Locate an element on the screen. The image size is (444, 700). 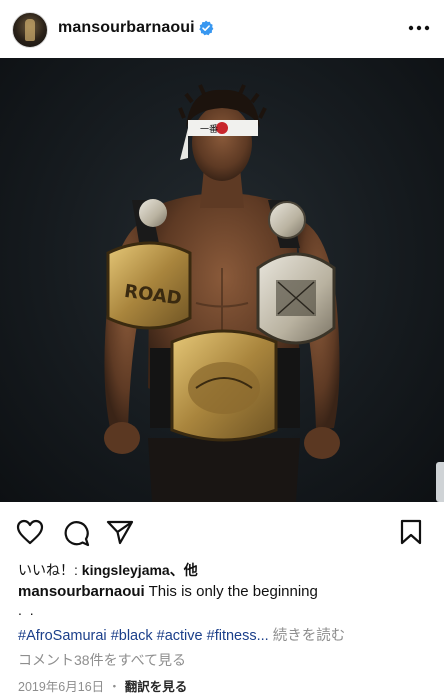
post-footer: 2019年6月16日・翻訳を見る is located at coordinates (102, 685).